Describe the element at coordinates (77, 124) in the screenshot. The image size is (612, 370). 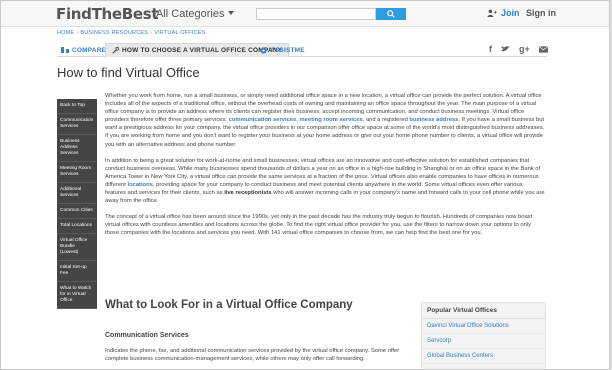
I see `nav-item-communication-services: Communication Services` at that location.